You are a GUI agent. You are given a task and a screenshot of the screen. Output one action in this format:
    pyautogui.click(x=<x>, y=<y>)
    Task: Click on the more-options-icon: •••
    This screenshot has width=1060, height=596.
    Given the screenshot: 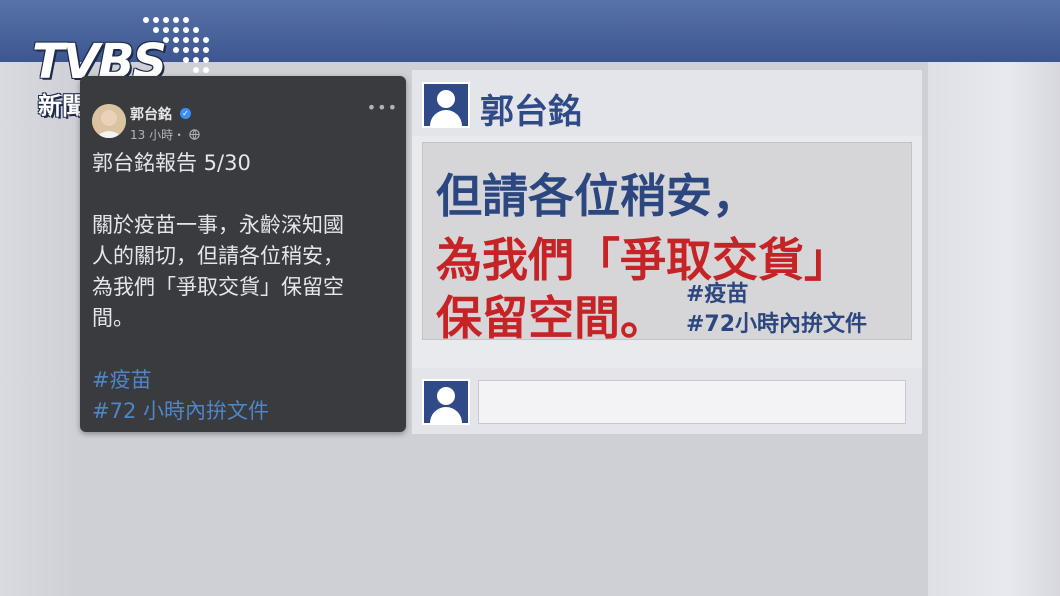 What is the action you would take?
    pyautogui.click(x=382, y=107)
    